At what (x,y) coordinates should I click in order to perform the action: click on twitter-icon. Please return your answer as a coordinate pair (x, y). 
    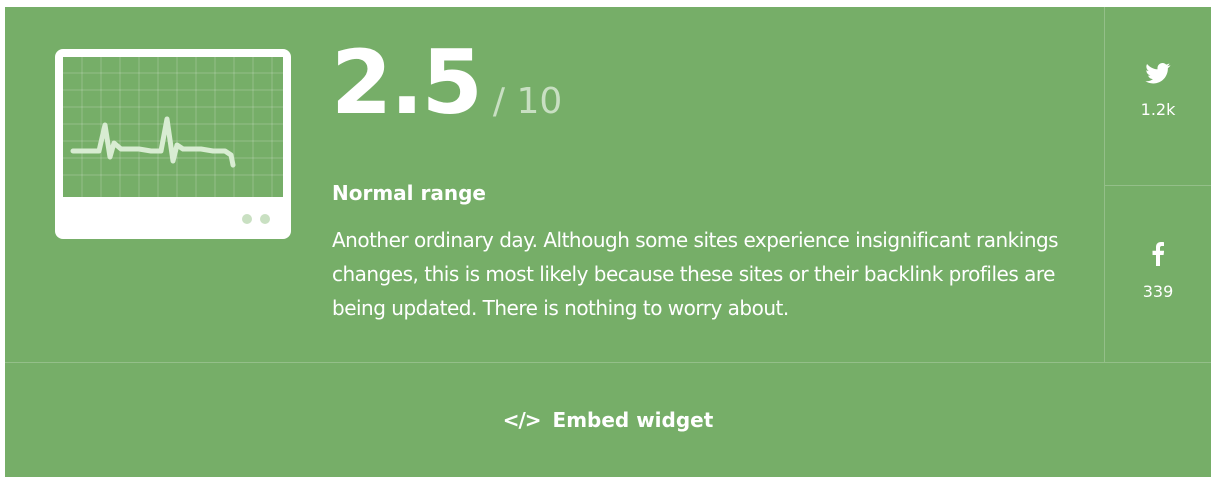
    Looking at the image, I should click on (1158, 73).